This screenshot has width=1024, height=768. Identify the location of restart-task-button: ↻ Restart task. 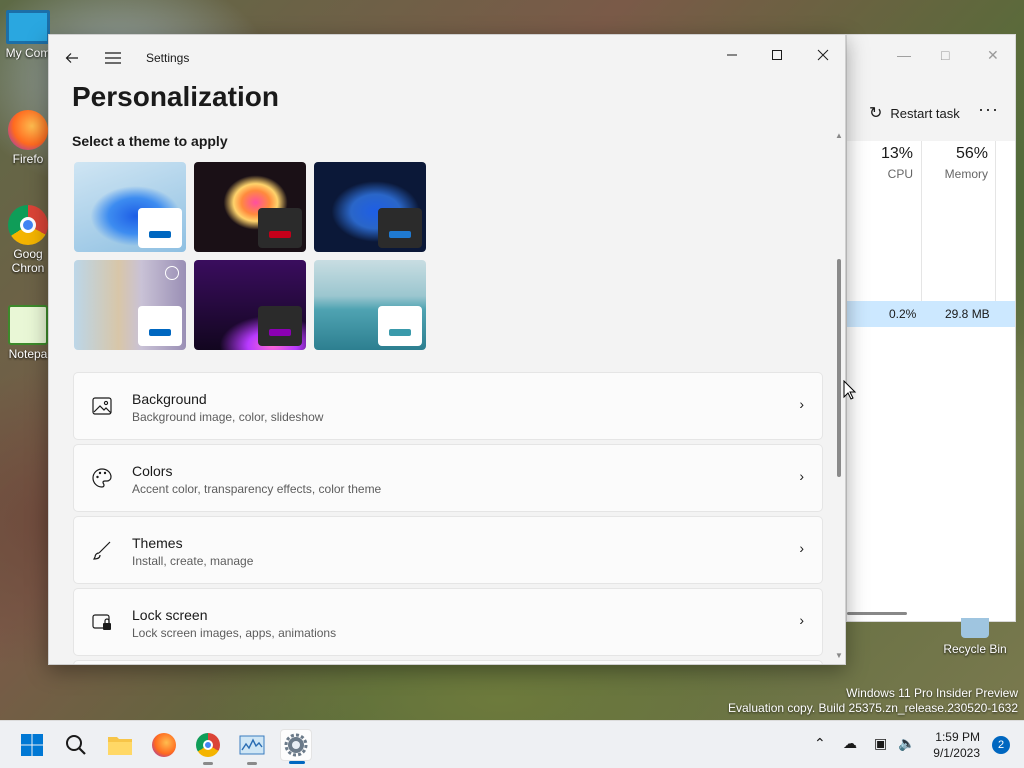
(914, 113).